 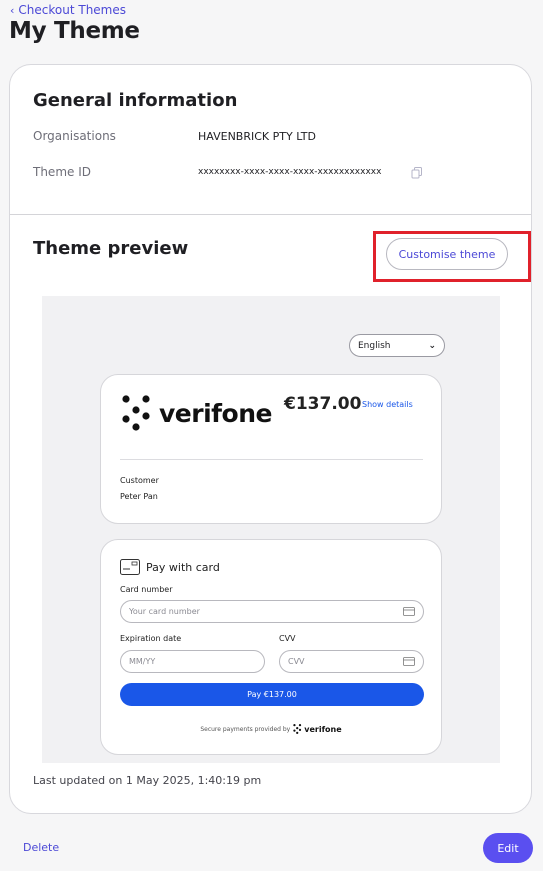 I want to click on verifone-mini-wordmark: verifone, so click(x=323, y=729).